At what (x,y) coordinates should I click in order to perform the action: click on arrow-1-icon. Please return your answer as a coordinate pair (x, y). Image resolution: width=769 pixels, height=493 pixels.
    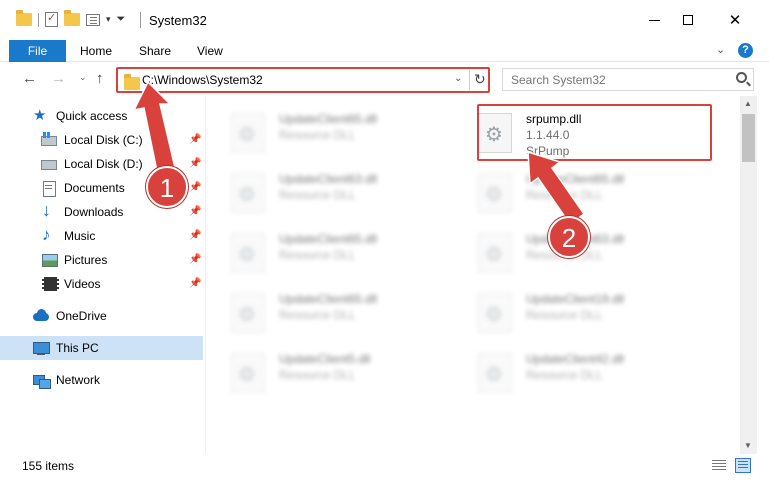
    Looking at the image, I should click on (154, 128).